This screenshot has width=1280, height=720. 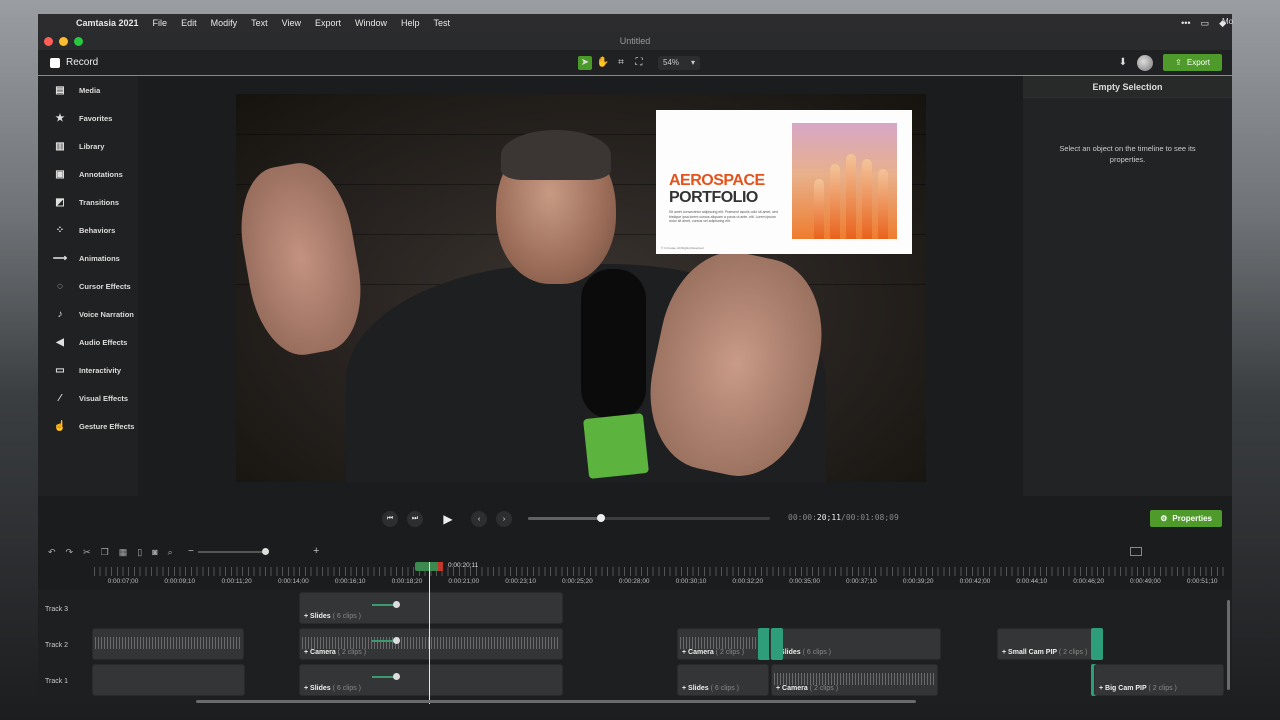 What do you see at coordinates (431, 644) in the screenshot?
I see `clip-track2-camera: + Camera ( 2 clips )` at bounding box center [431, 644].